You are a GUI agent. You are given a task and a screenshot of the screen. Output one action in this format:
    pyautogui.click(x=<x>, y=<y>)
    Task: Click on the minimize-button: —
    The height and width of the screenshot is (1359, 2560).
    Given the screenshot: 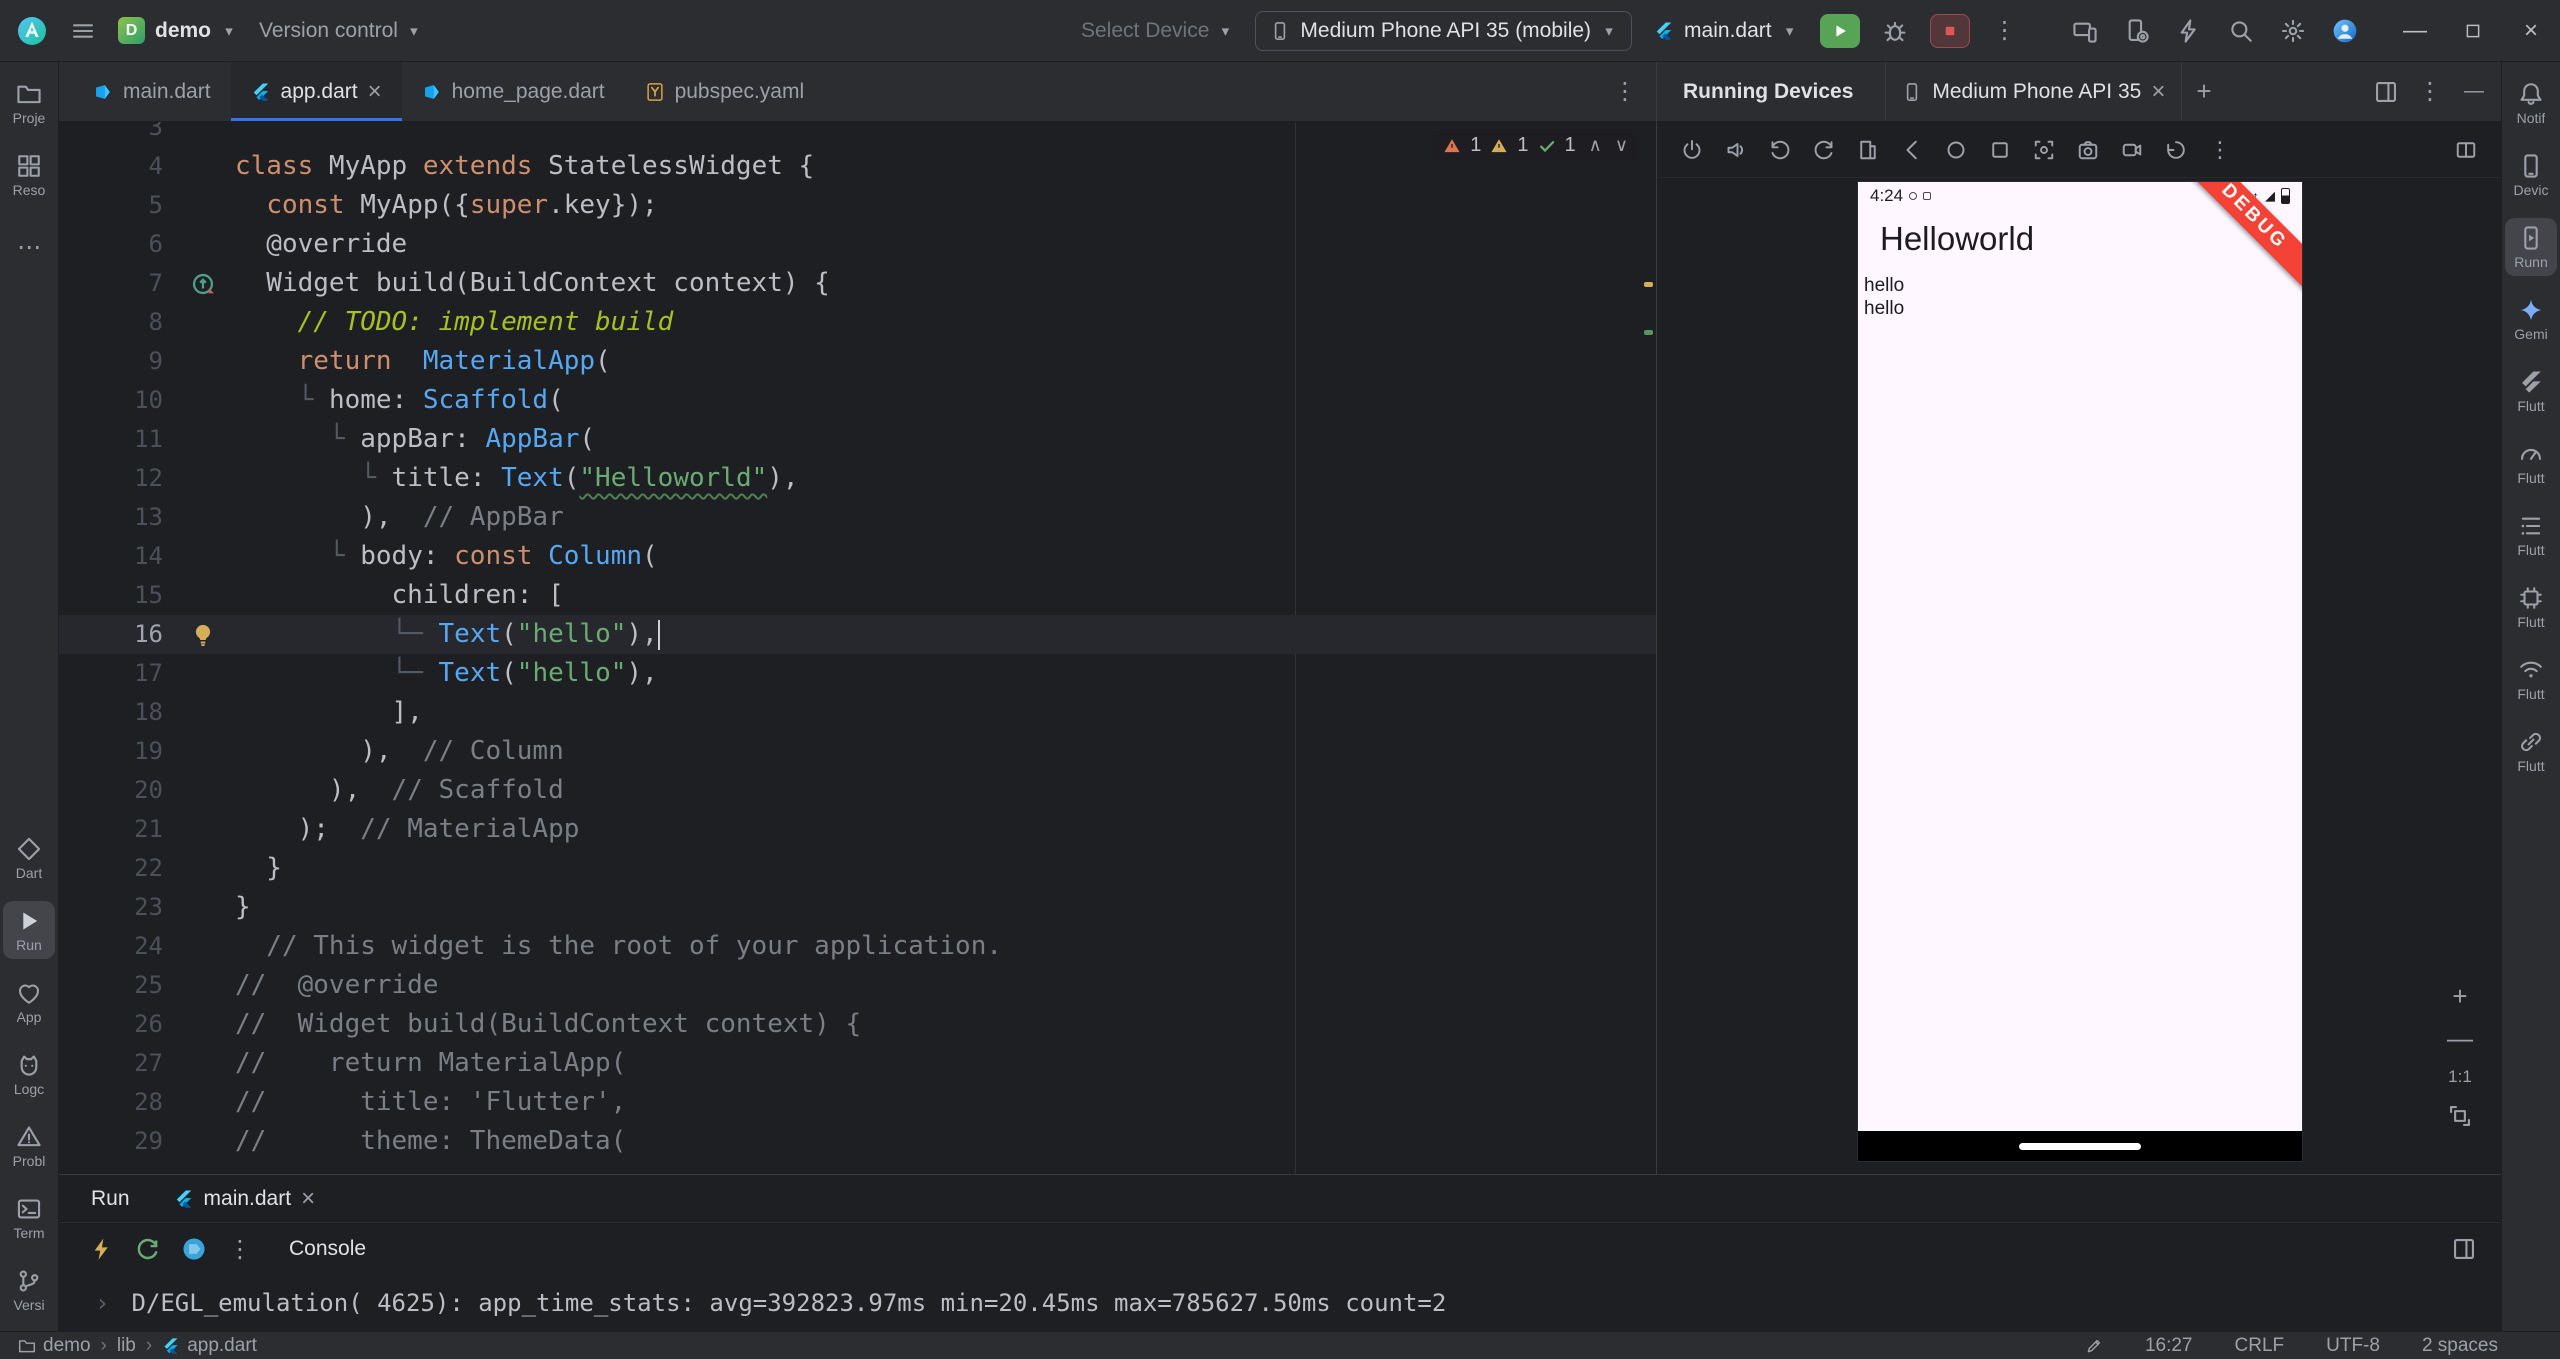 What is the action you would take?
    pyautogui.click(x=2415, y=30)
    